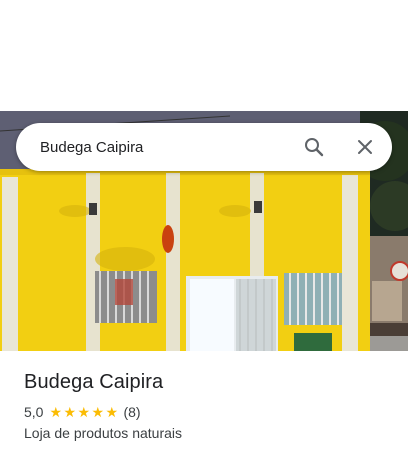  What do you see at coordinates (103, 433) in the screenshot?
I see `place-category: Loja de produtos naturais` at bounding box center [103, 433].